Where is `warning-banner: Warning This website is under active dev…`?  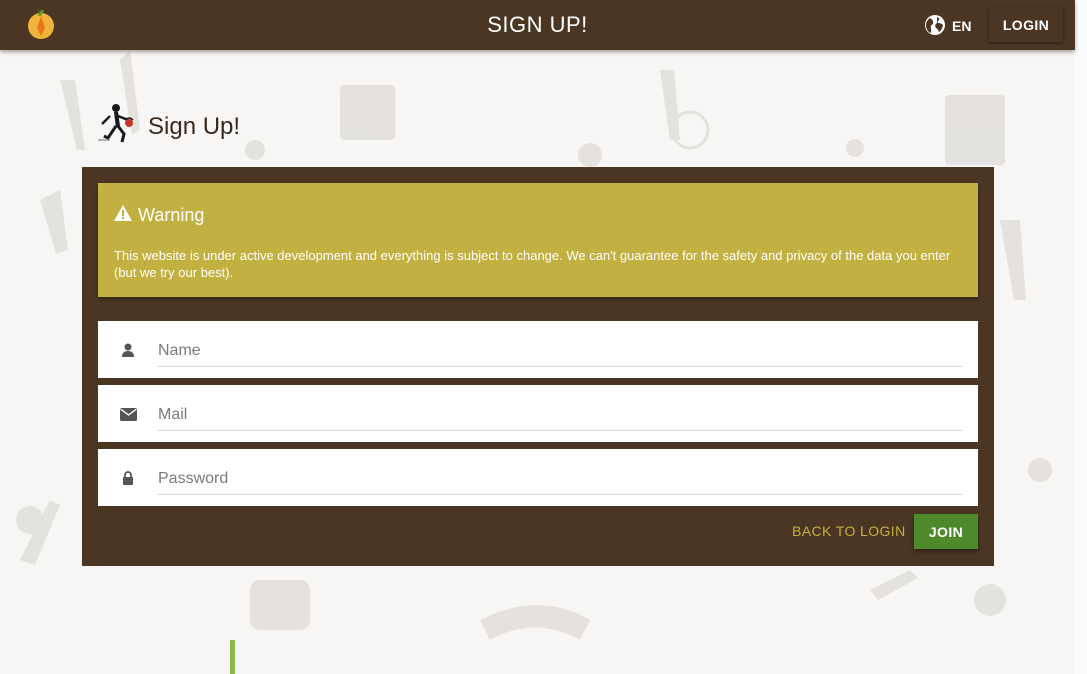 warning-banner: Warning This website is under active dev… is located at coordinates (538, 240).